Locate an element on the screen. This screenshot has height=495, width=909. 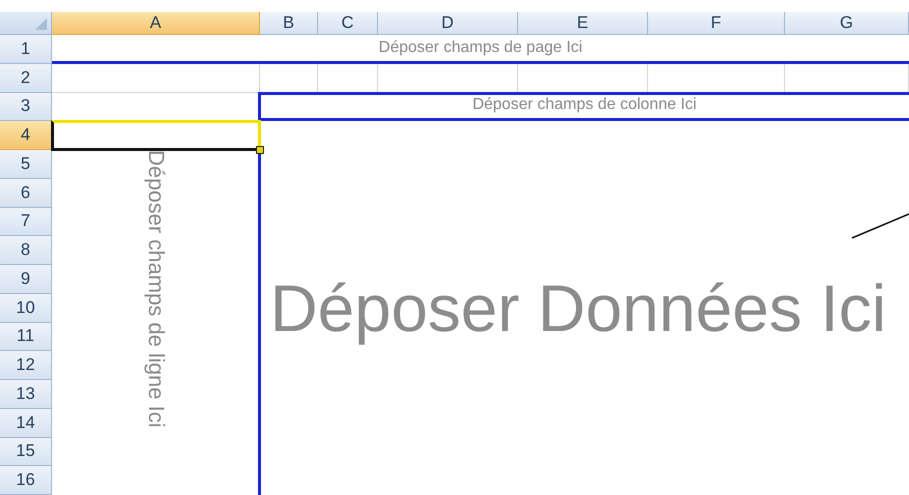
row-header: 4 is located at coordinates (26, 135).